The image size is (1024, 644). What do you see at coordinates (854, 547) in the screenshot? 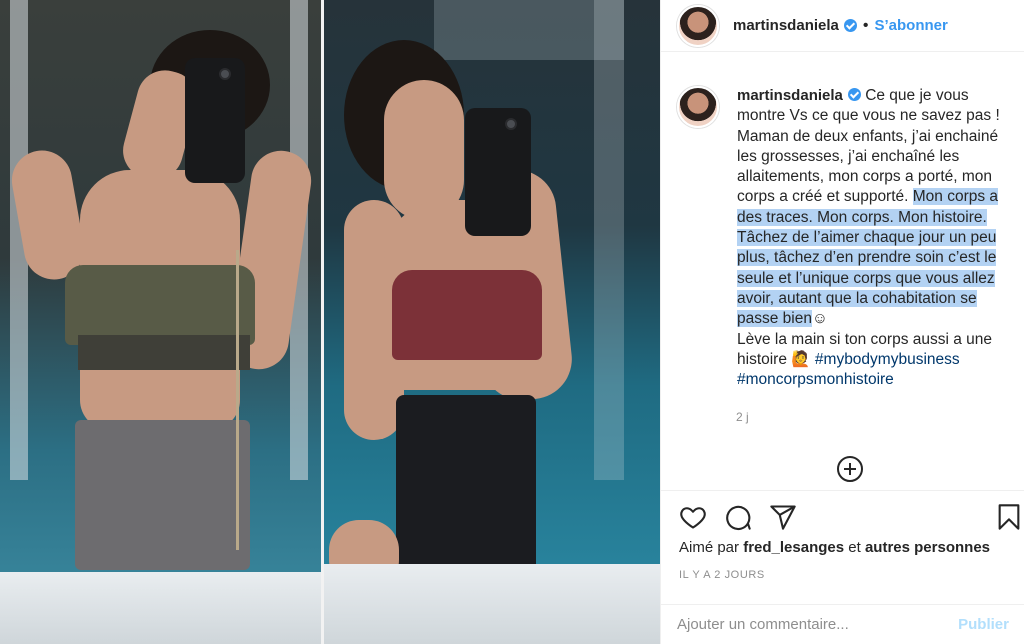
I see `likes-and: et` at bounding box center [854, 547].